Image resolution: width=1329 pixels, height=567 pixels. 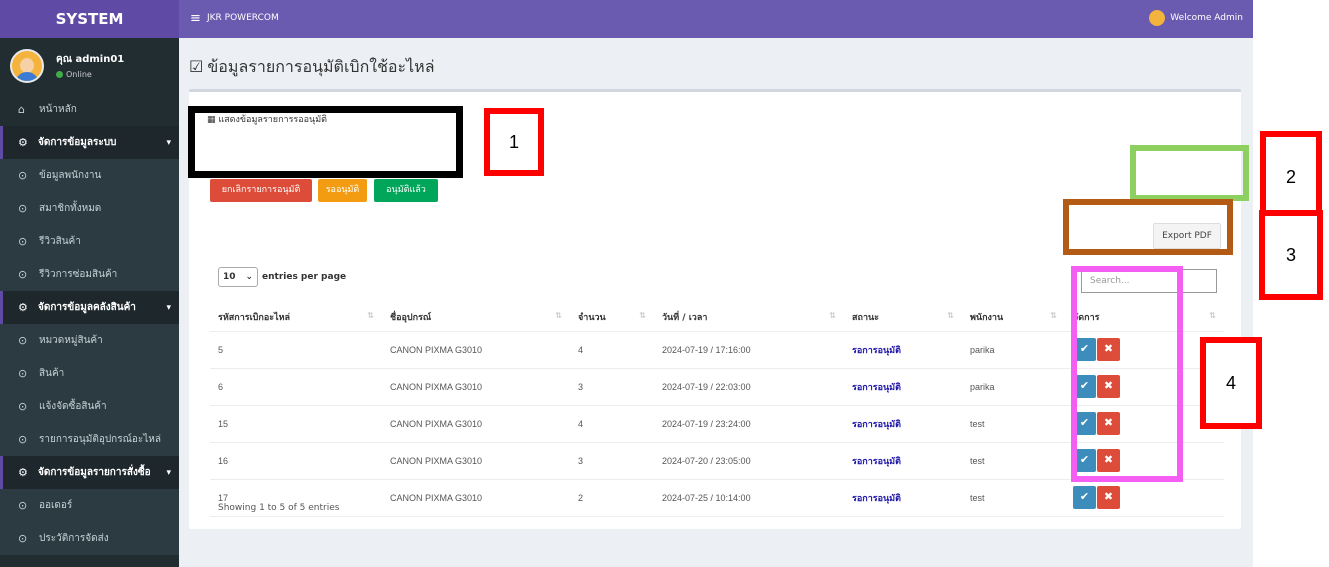 I want to click on waiting-approval-button: รออนุมัติ, so click(x=342, y=190).